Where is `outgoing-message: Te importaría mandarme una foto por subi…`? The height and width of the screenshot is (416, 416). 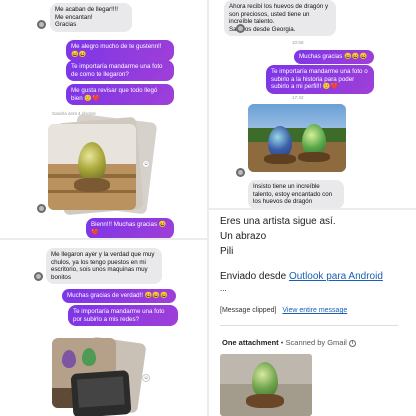 outgoing-message: Te importaría mandarme una foto por subi… is located at coordinates (123, 316).